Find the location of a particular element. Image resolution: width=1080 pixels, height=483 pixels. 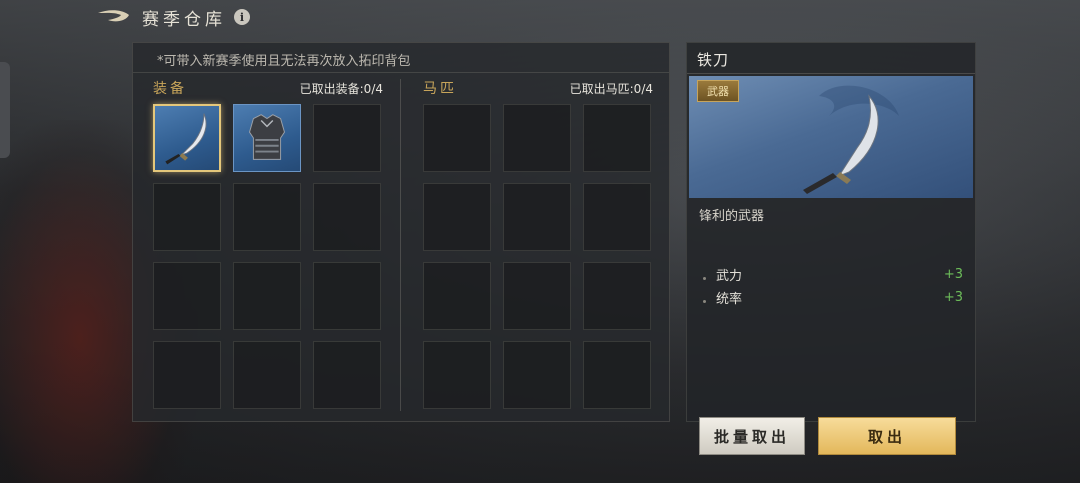

equipment-slot-armor is located at coordinates (267, 138).